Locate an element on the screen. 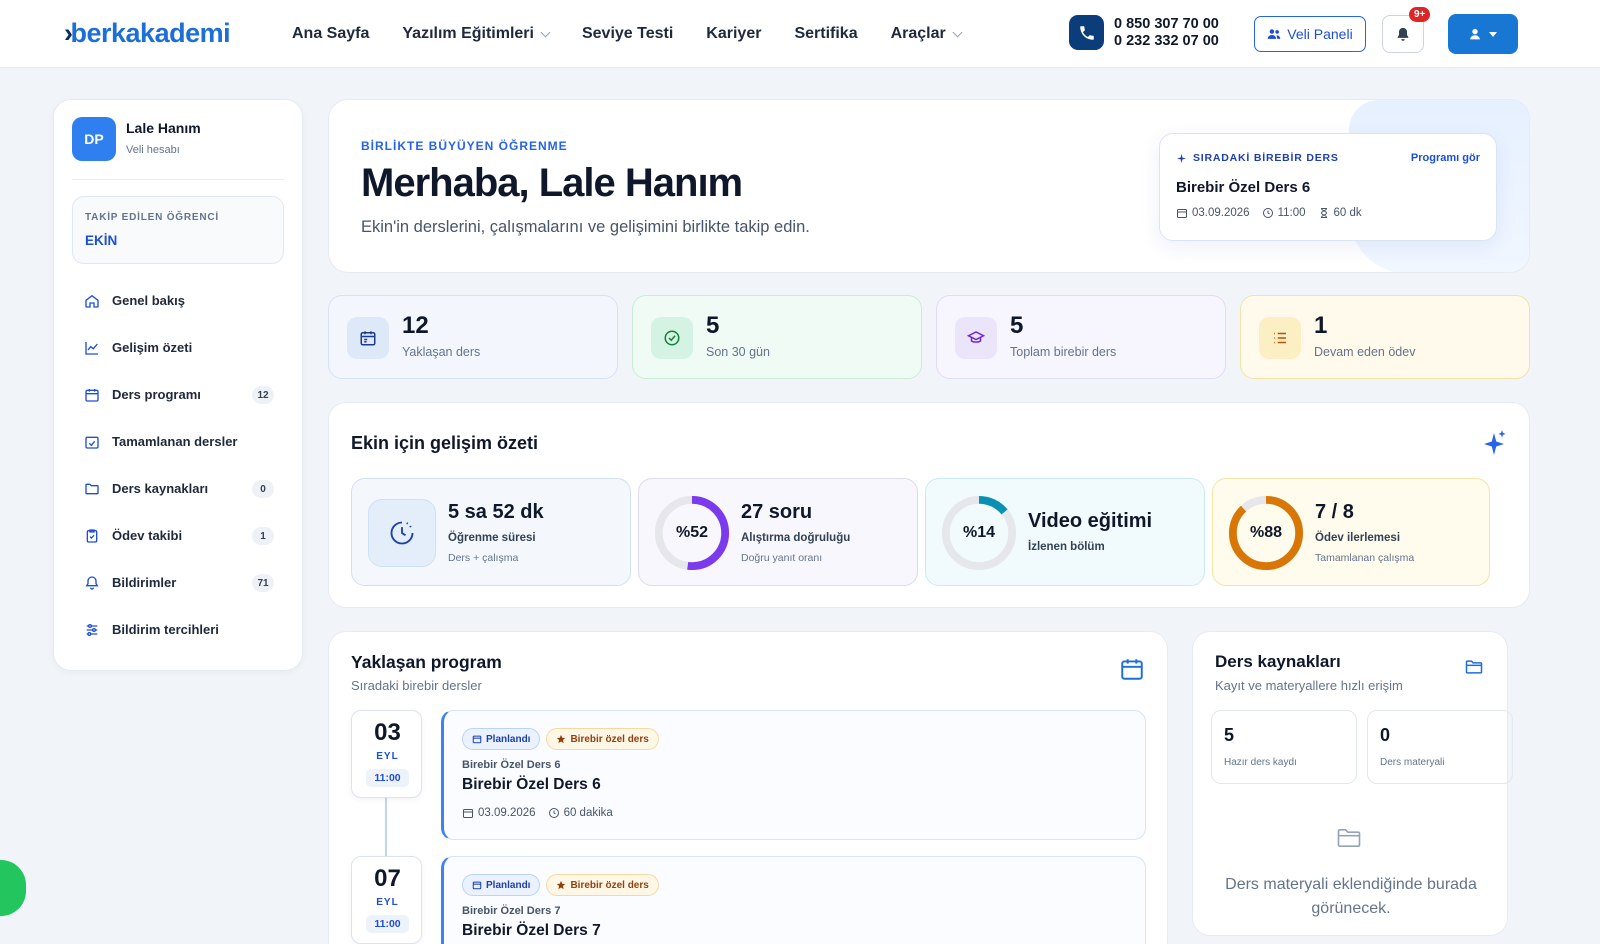  status-badge: Planlandı is located at coordinates (501, 739).